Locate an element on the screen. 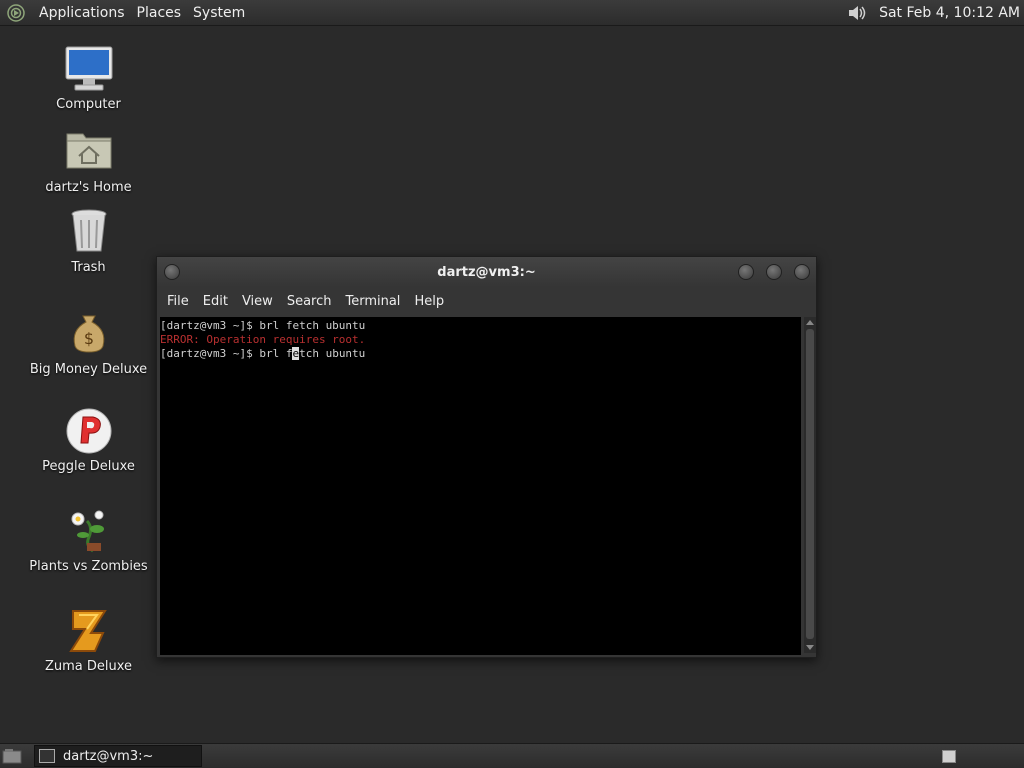  scrollbar-thumb is located at coordinates (810, 484).